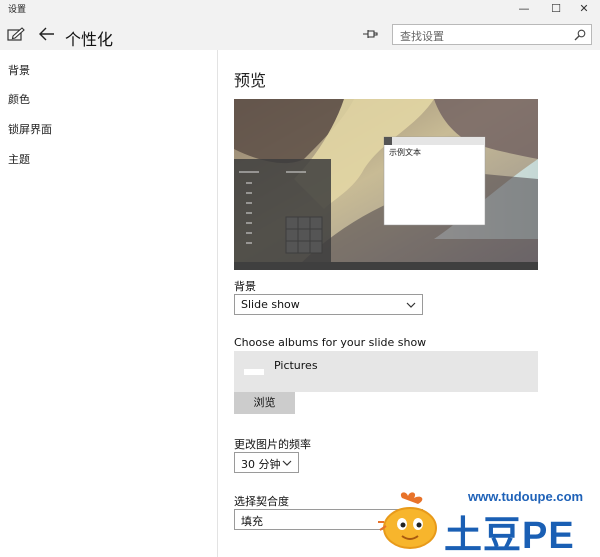 Image resolution: width=600 pixels, height=557 pixels. I want to click on fit-label: 选择契合度, so click(261, 501).